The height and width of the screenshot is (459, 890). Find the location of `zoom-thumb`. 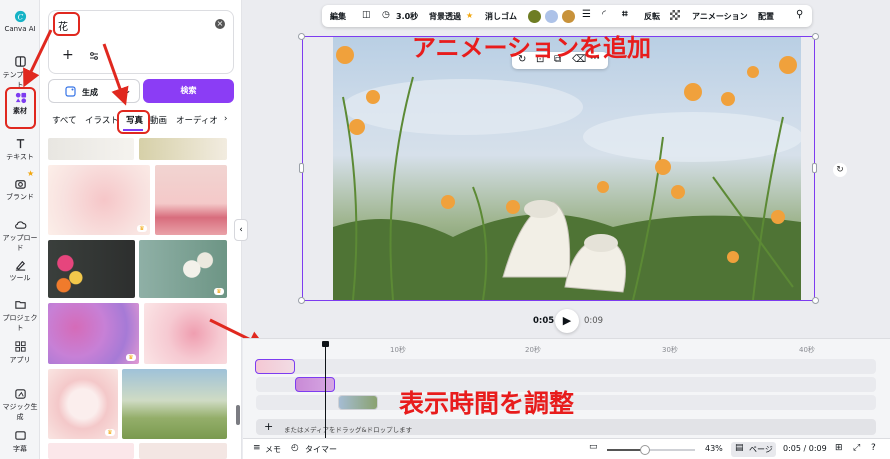

zoom-thumb is located at coordinates (644, 450).